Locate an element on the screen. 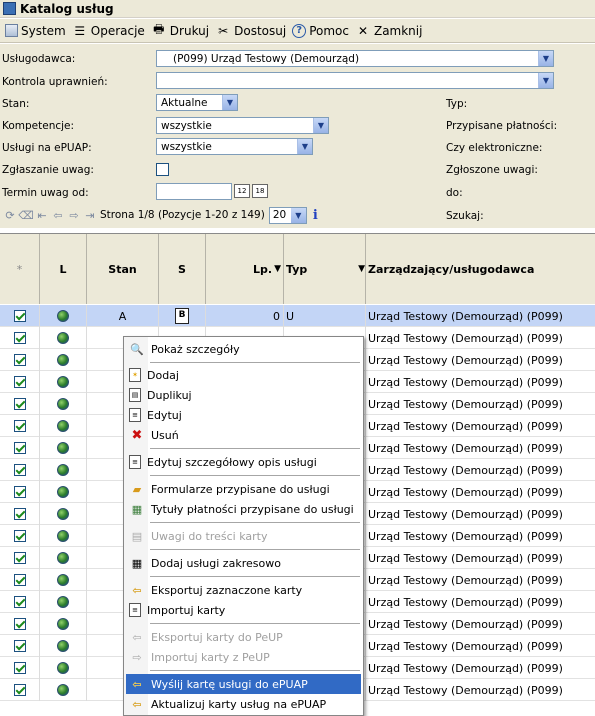  calendar-icon: 18 is located at coordinates (260, 191).